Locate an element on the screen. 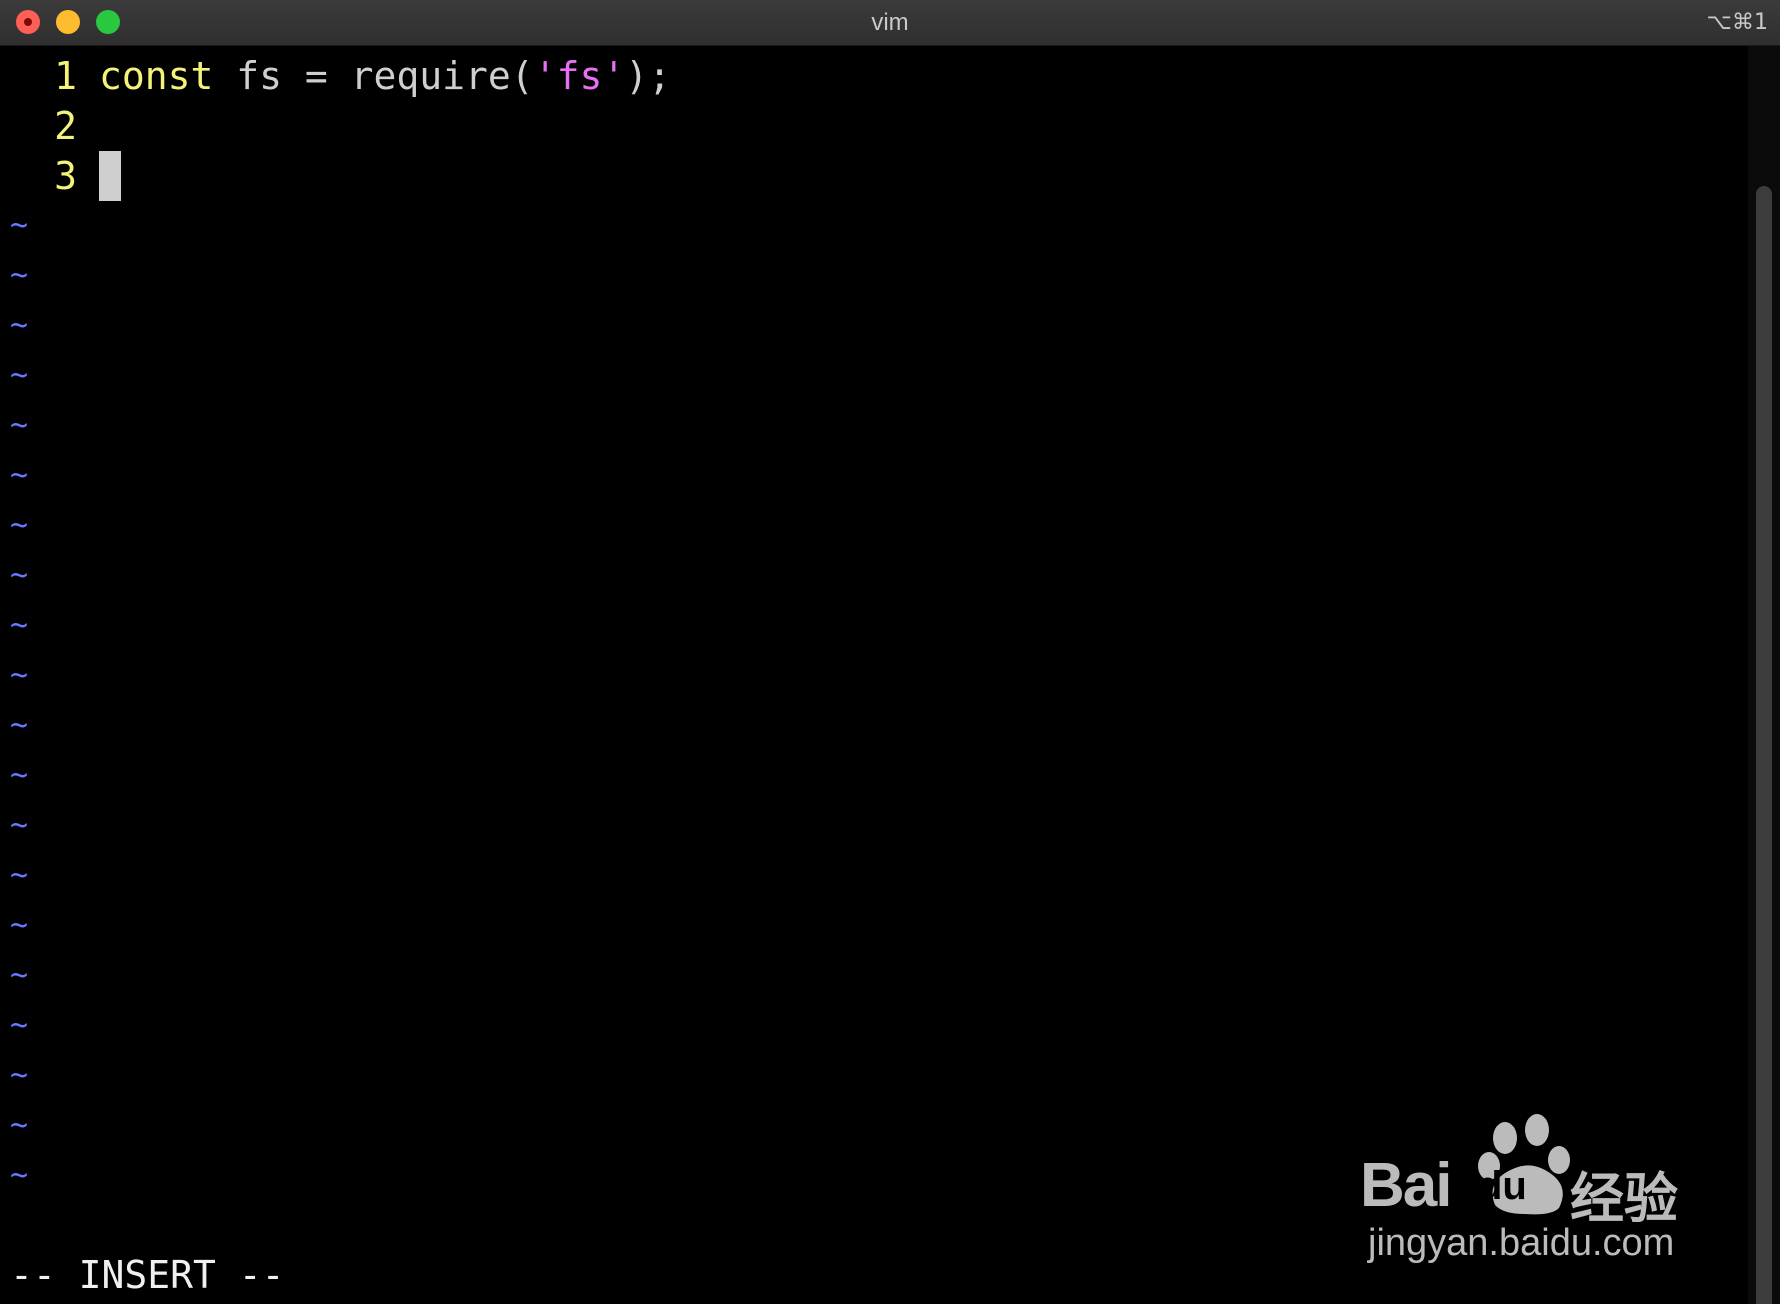  code-line-3: 3 is located at coordinates (60, 176).